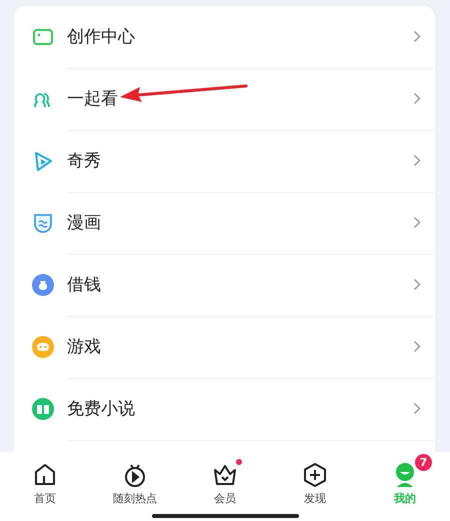 This screenshot has height=521, width=450. I want to click on menu-item: 漫画, so click(224, 223).